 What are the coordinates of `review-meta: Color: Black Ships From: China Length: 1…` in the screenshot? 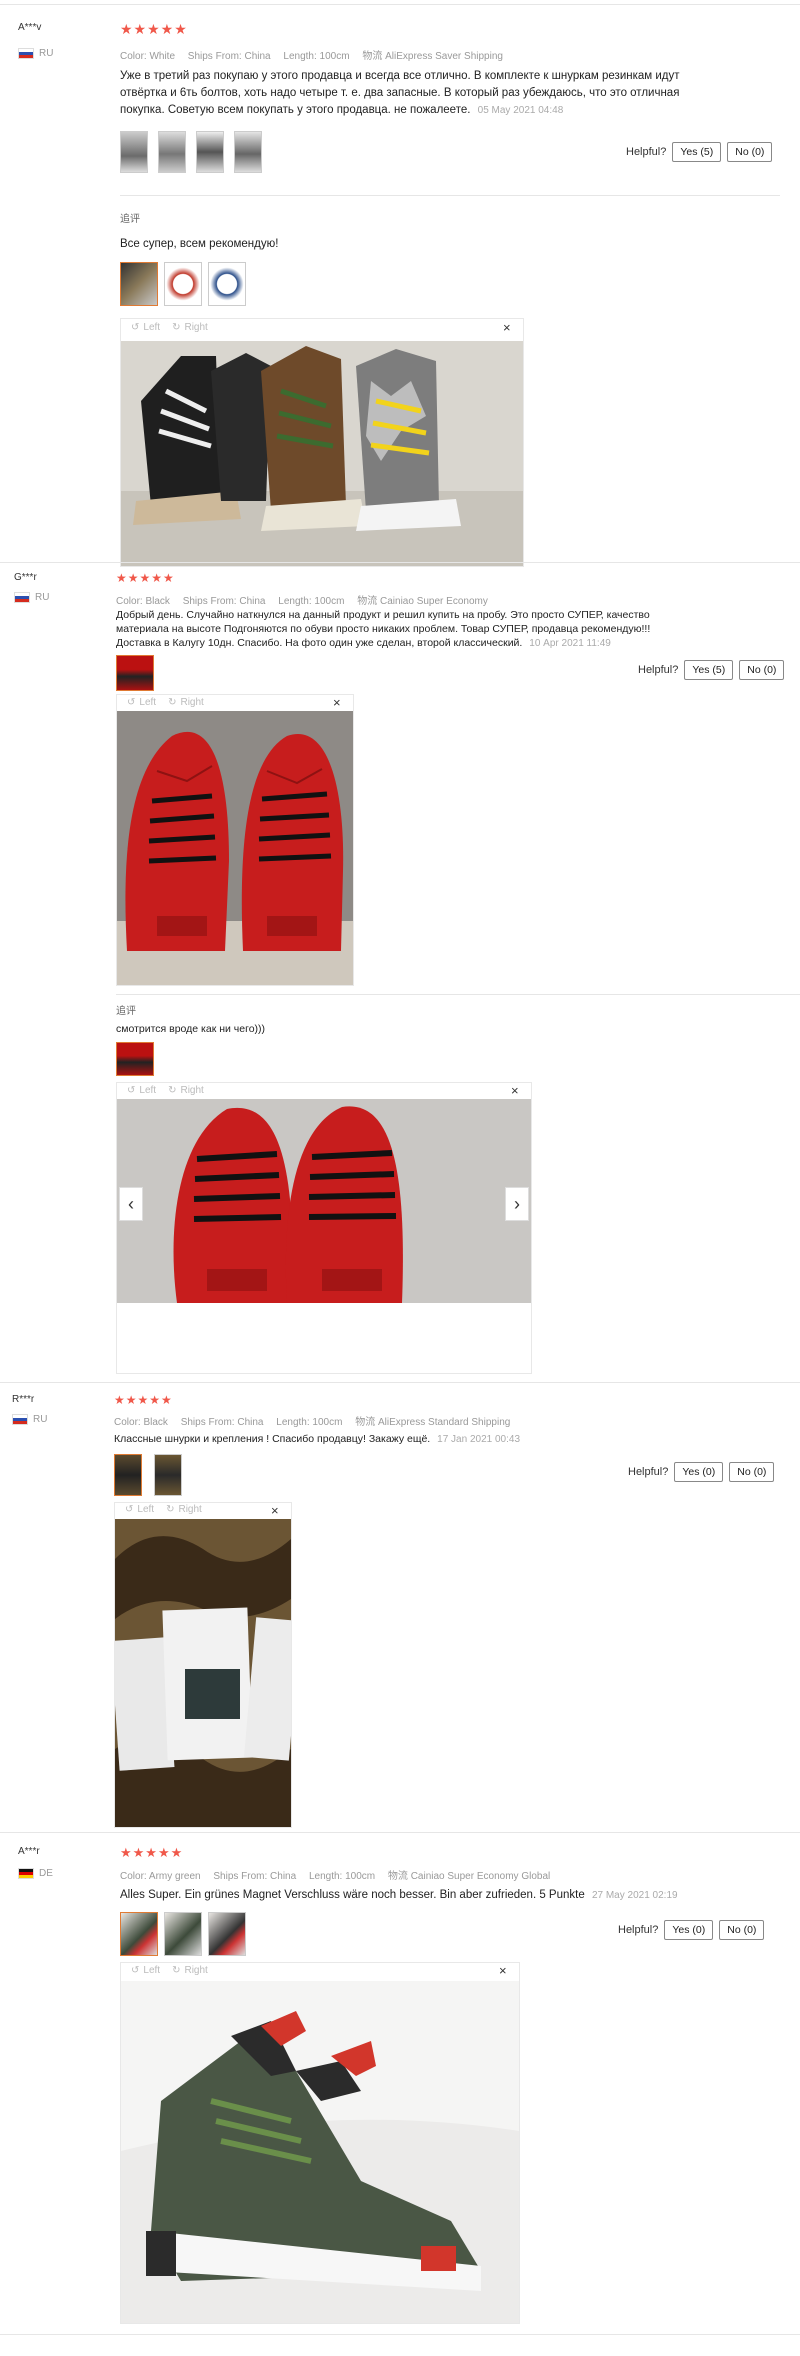 It's located at (317, 1420).